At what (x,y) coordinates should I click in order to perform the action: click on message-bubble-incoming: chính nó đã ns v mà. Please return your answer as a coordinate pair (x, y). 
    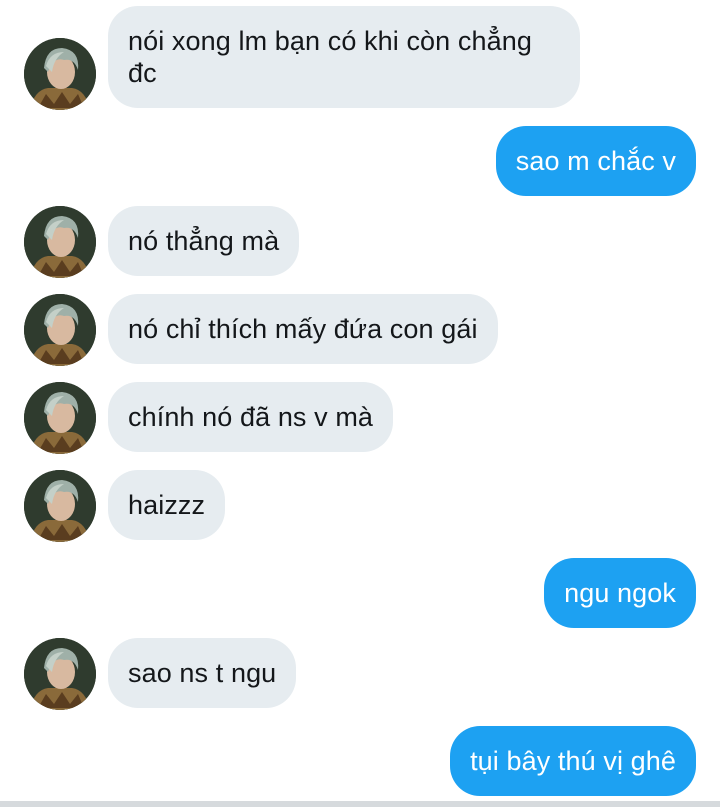
    Looking at the image, I should click on (251, 417).